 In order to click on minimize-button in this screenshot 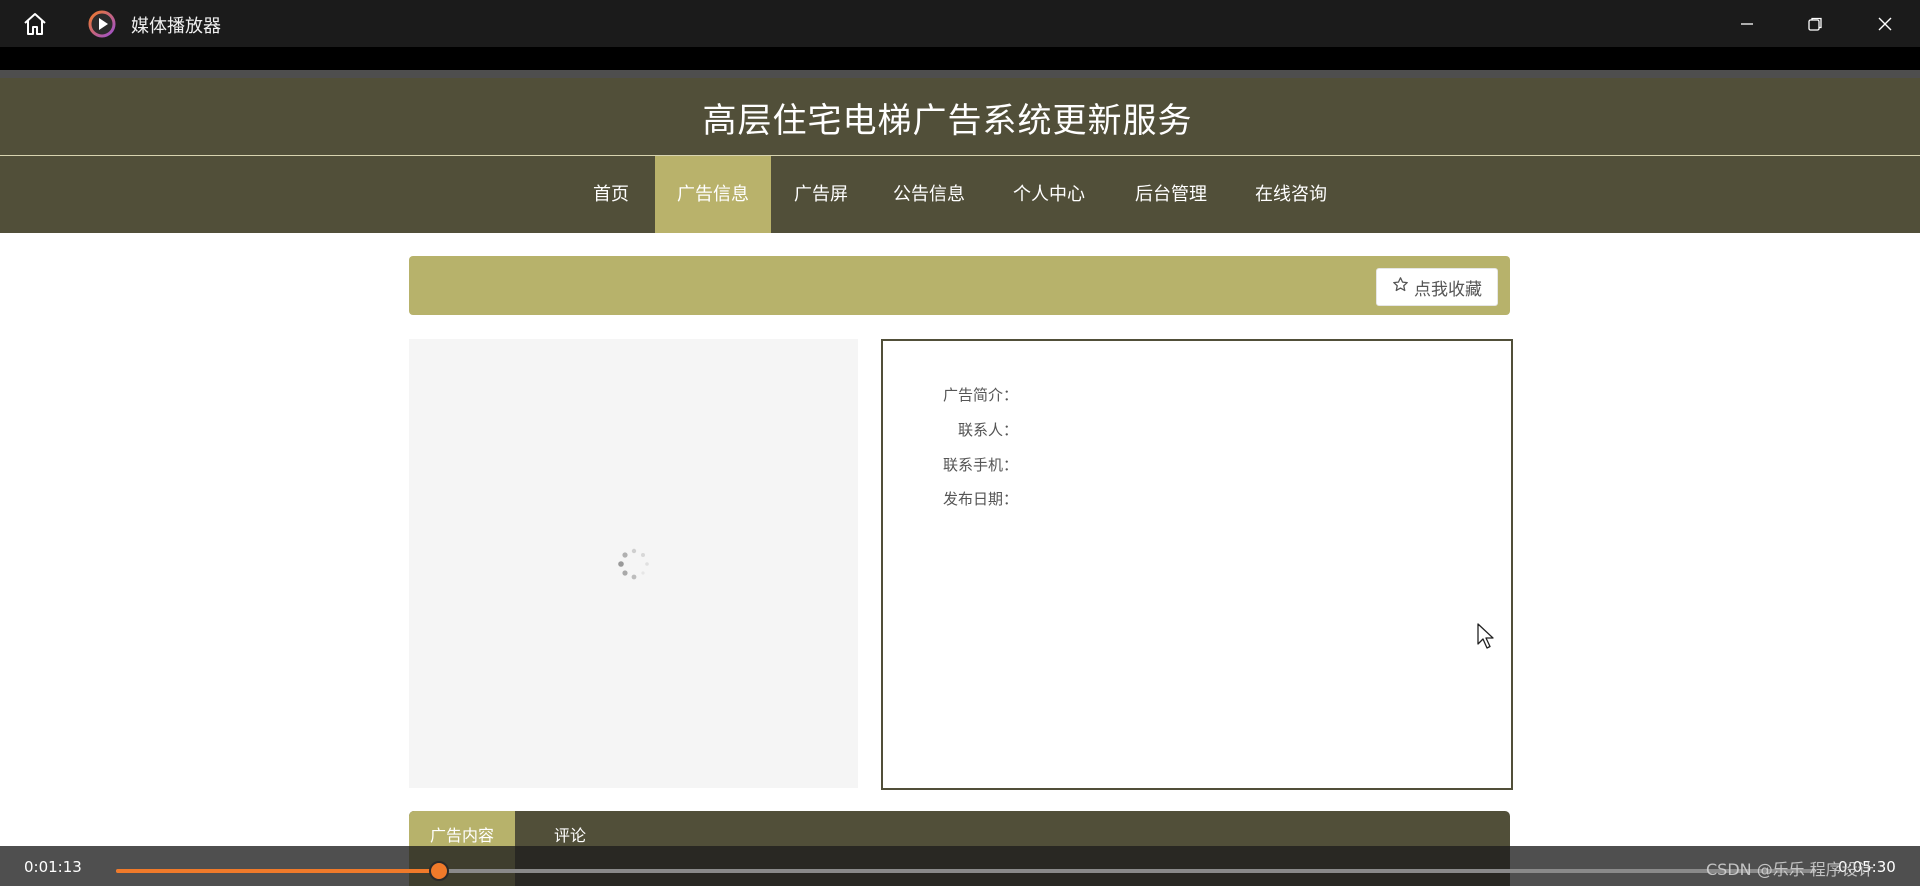, I will do `click(1747, 23)`.